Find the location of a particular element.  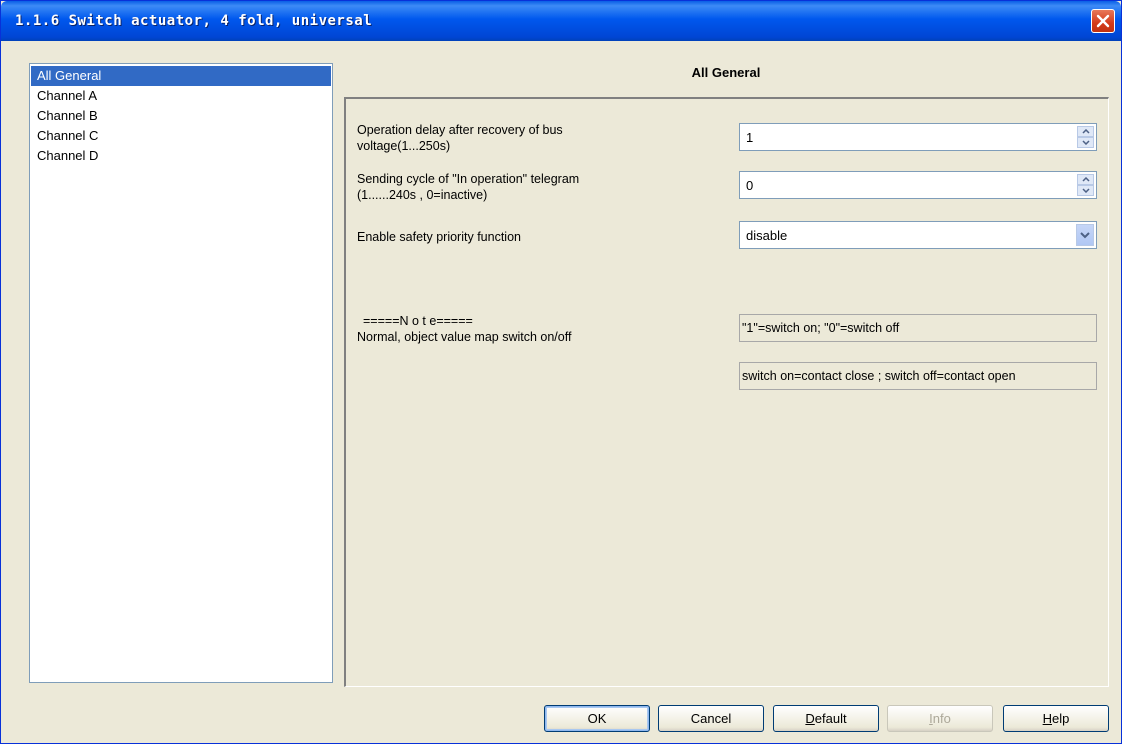

delay-spinbox: 1 is located at coordinates (918, 137).